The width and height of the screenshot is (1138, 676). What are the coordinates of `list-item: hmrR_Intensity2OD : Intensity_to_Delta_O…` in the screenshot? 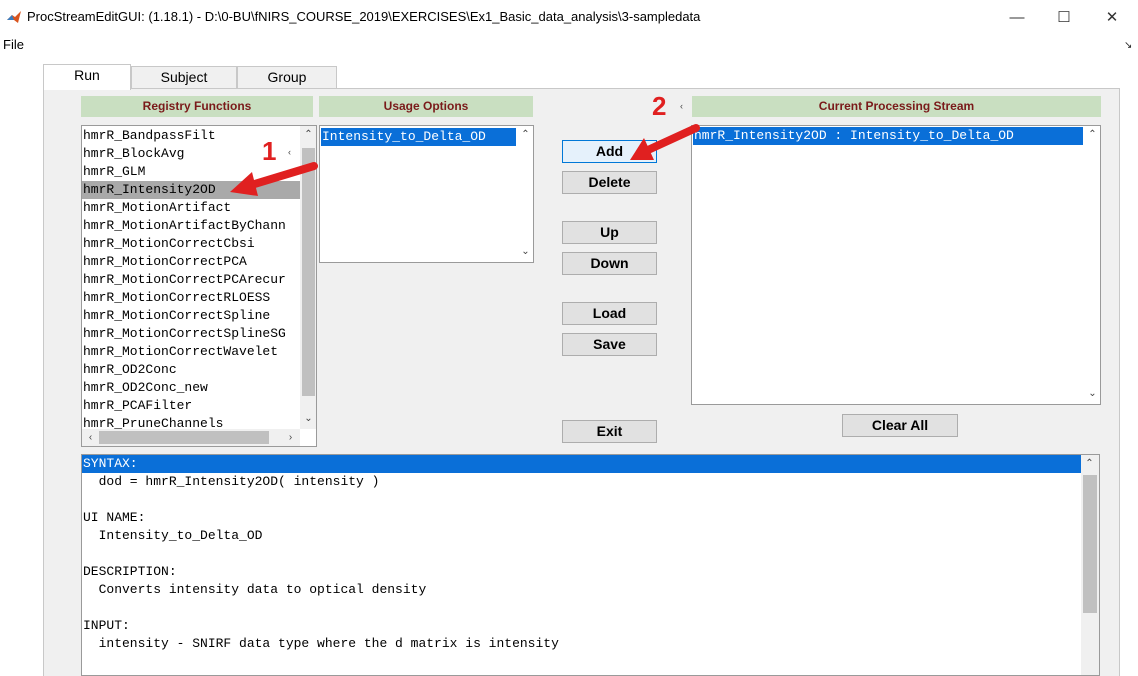 It's located at (888, 136).